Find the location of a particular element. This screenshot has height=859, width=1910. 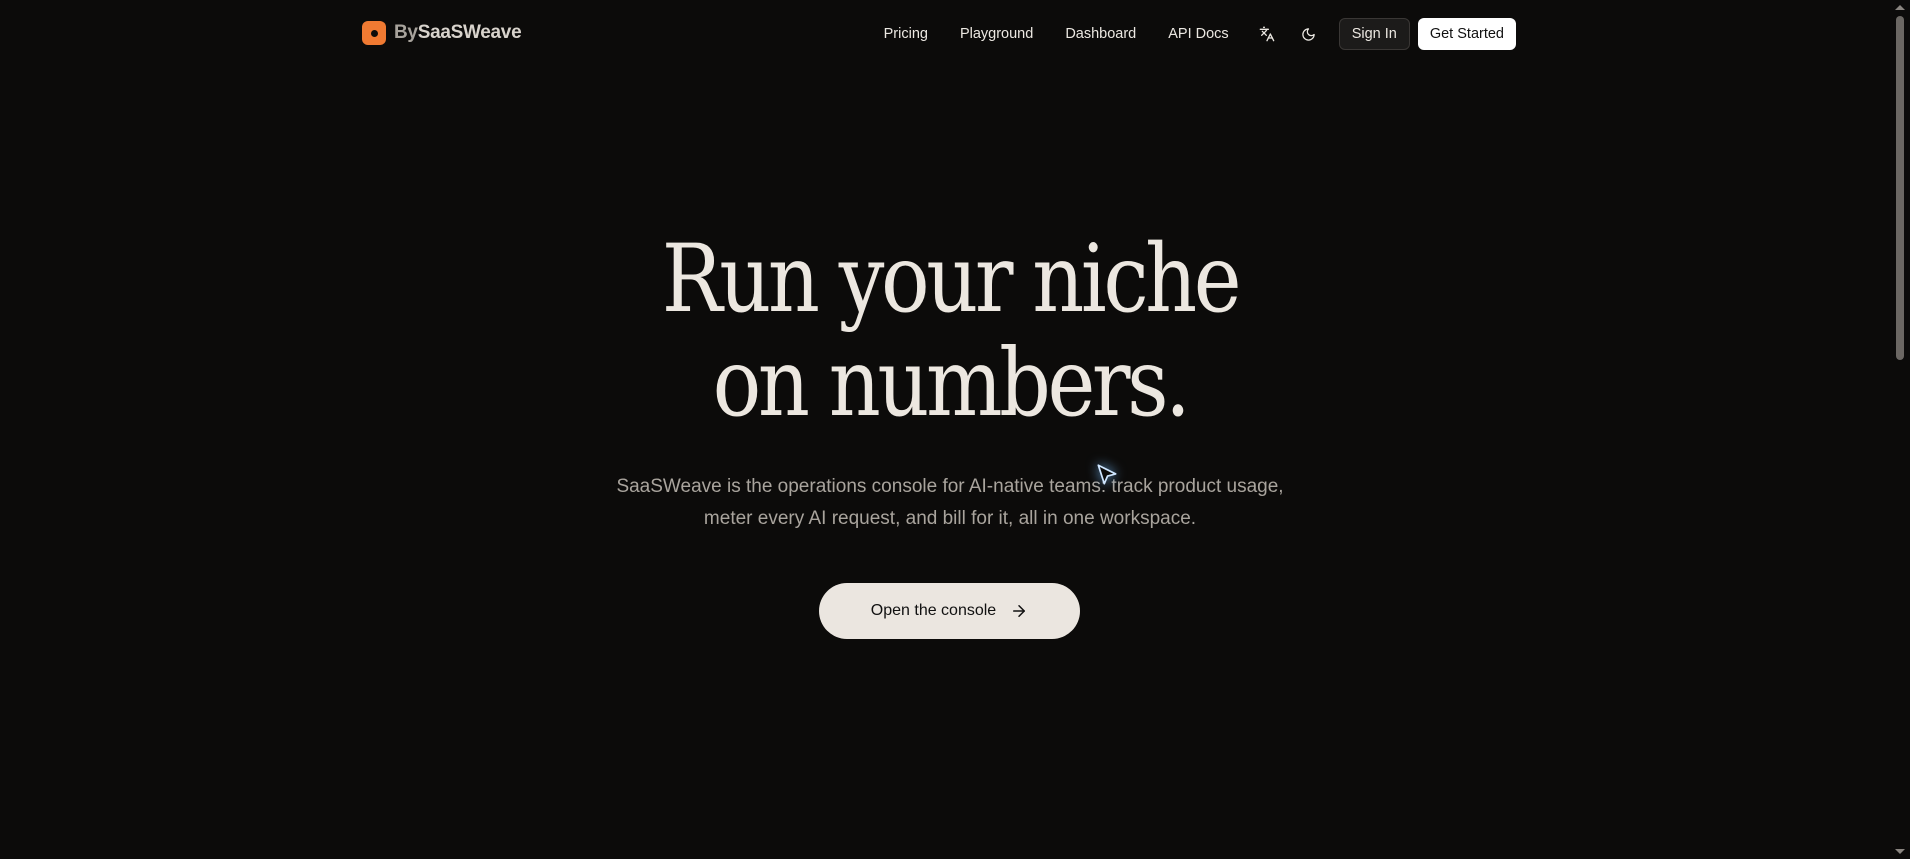

open-console-button: Open the console is located at coordinates (949, 611).